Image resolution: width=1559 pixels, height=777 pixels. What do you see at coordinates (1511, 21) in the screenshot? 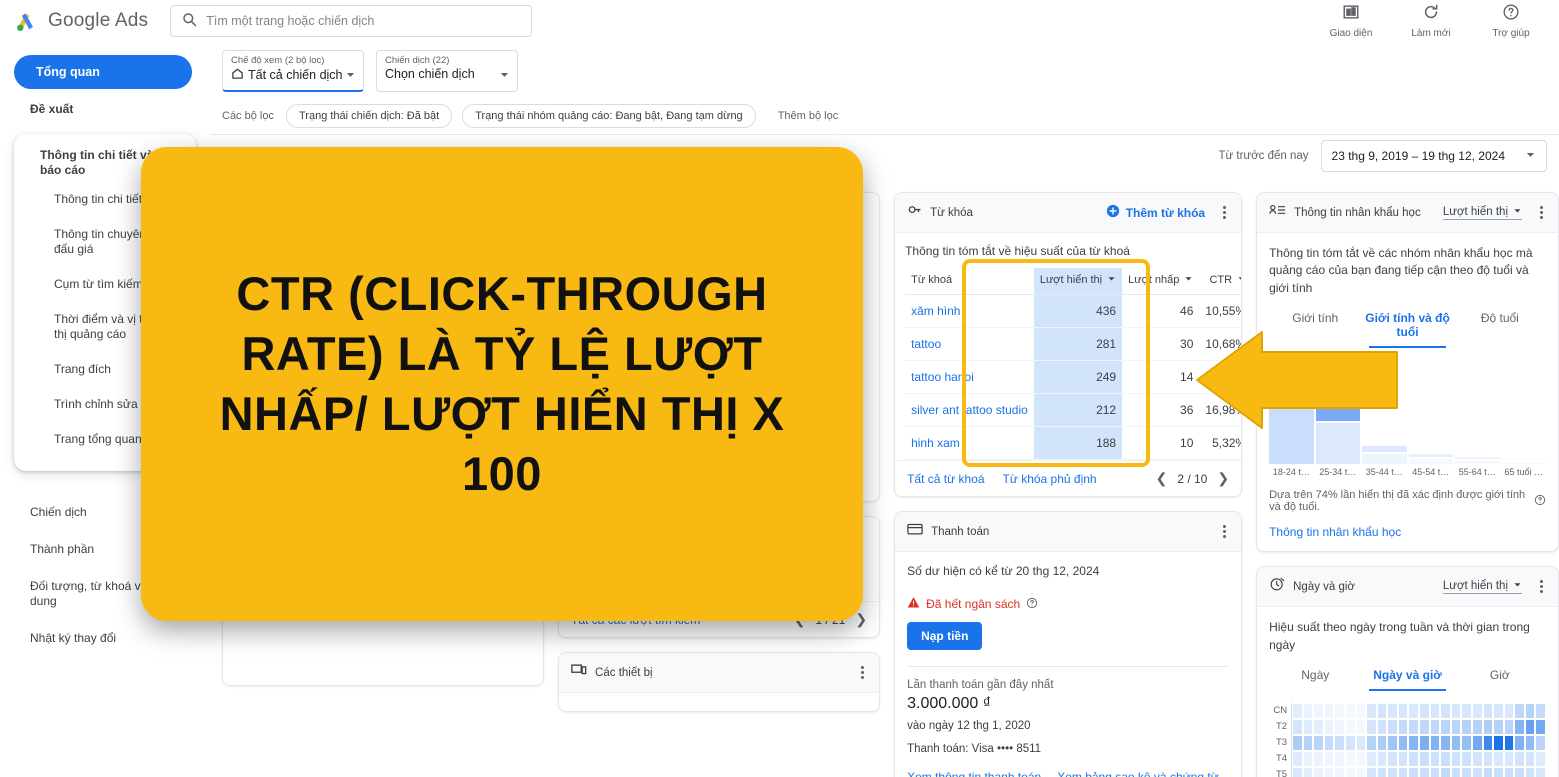
I see `help-button: Trợ giúp` at bounding box center [1511, 21].